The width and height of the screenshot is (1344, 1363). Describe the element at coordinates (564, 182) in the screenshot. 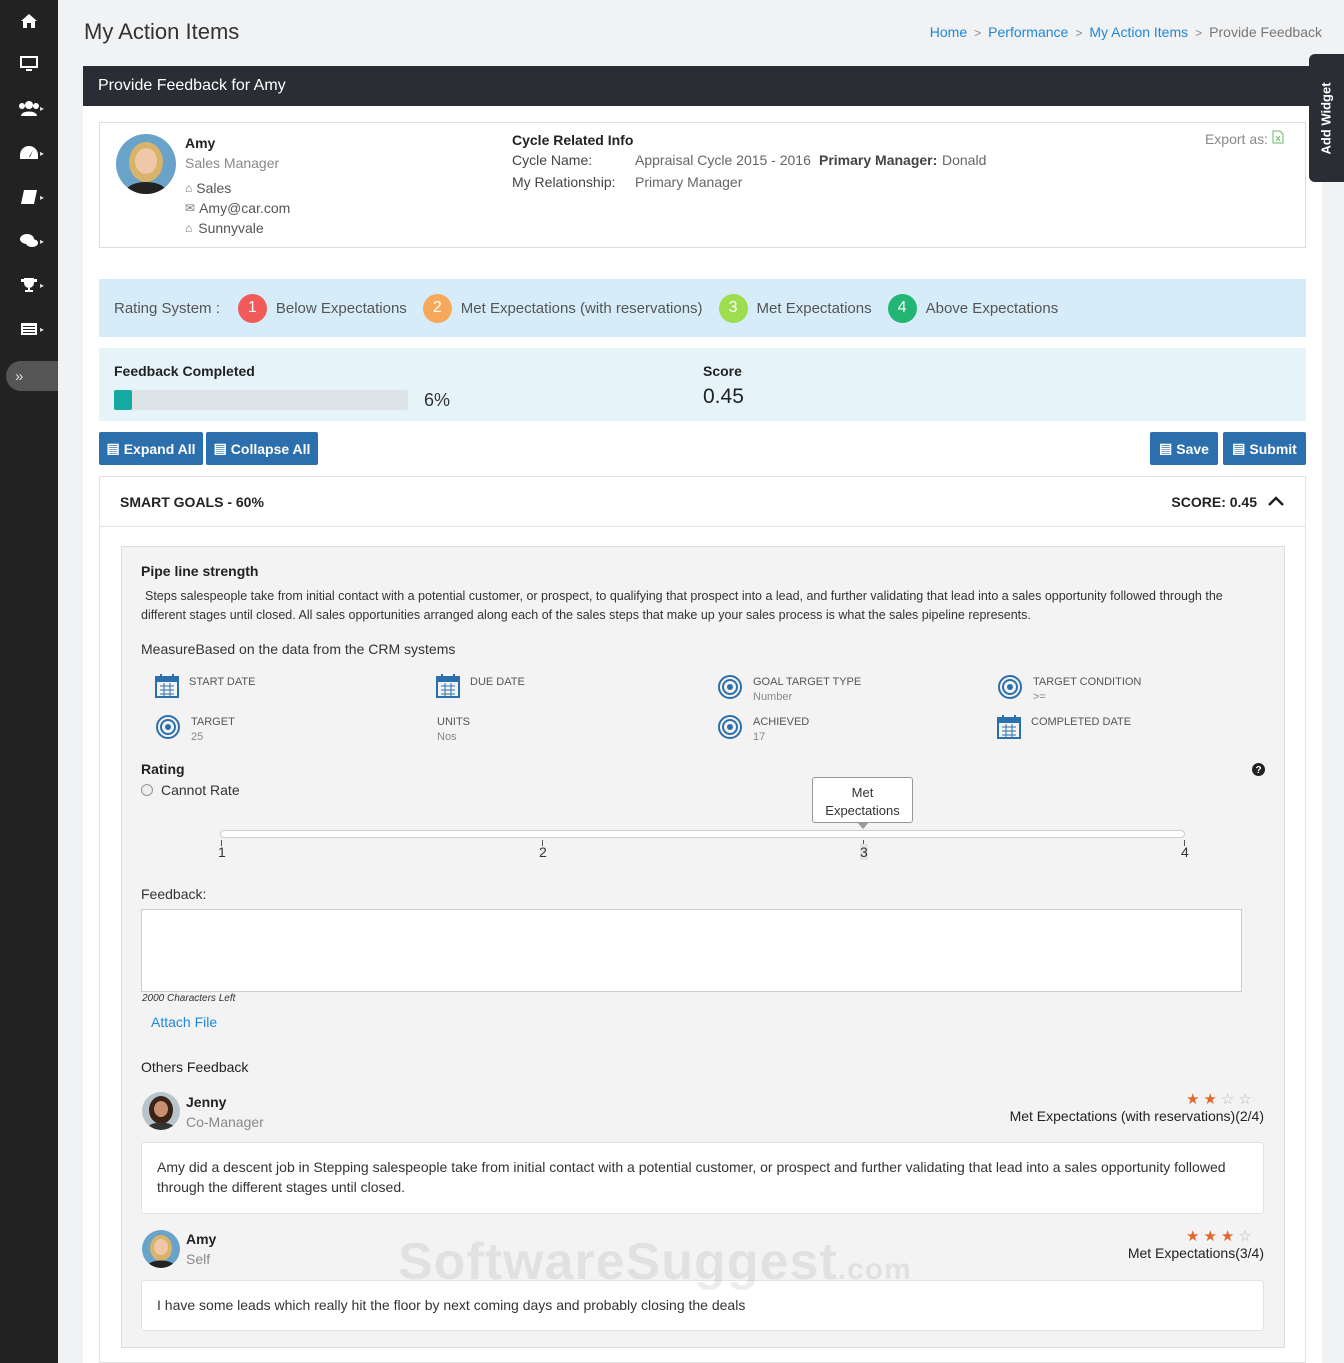

I see `relationship-label: My Relationship:` at that location.